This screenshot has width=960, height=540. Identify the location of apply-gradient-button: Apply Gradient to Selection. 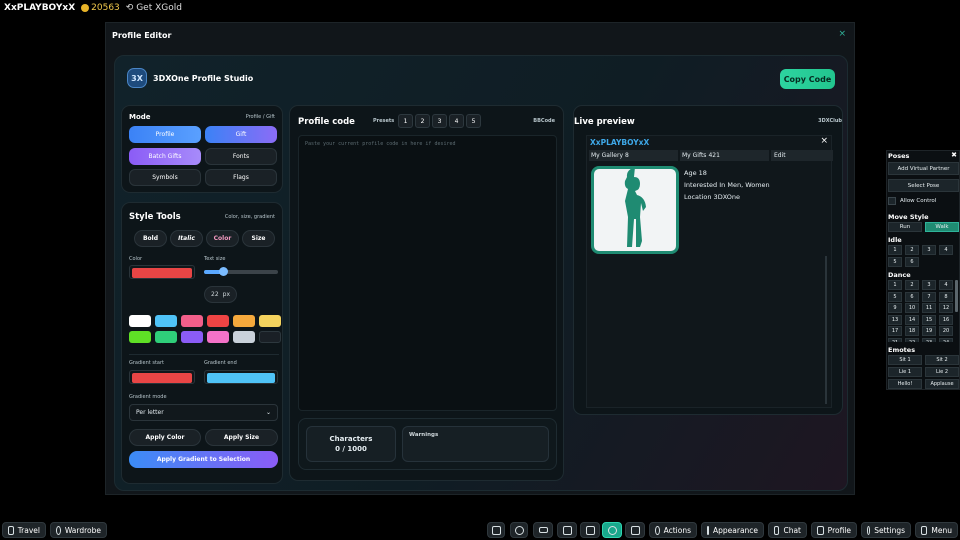
(203, 459).